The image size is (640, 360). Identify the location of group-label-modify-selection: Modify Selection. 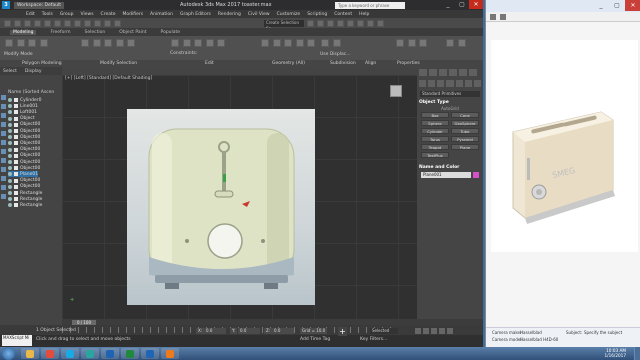
(118, 63).